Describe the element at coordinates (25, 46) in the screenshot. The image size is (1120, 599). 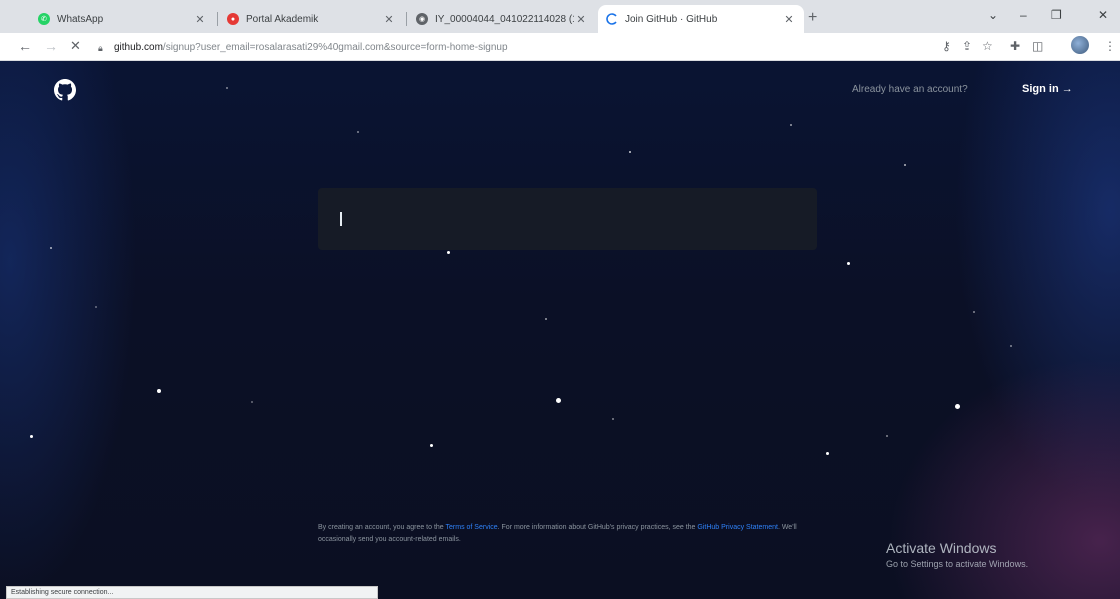
I see `back-button: ←` at that location.